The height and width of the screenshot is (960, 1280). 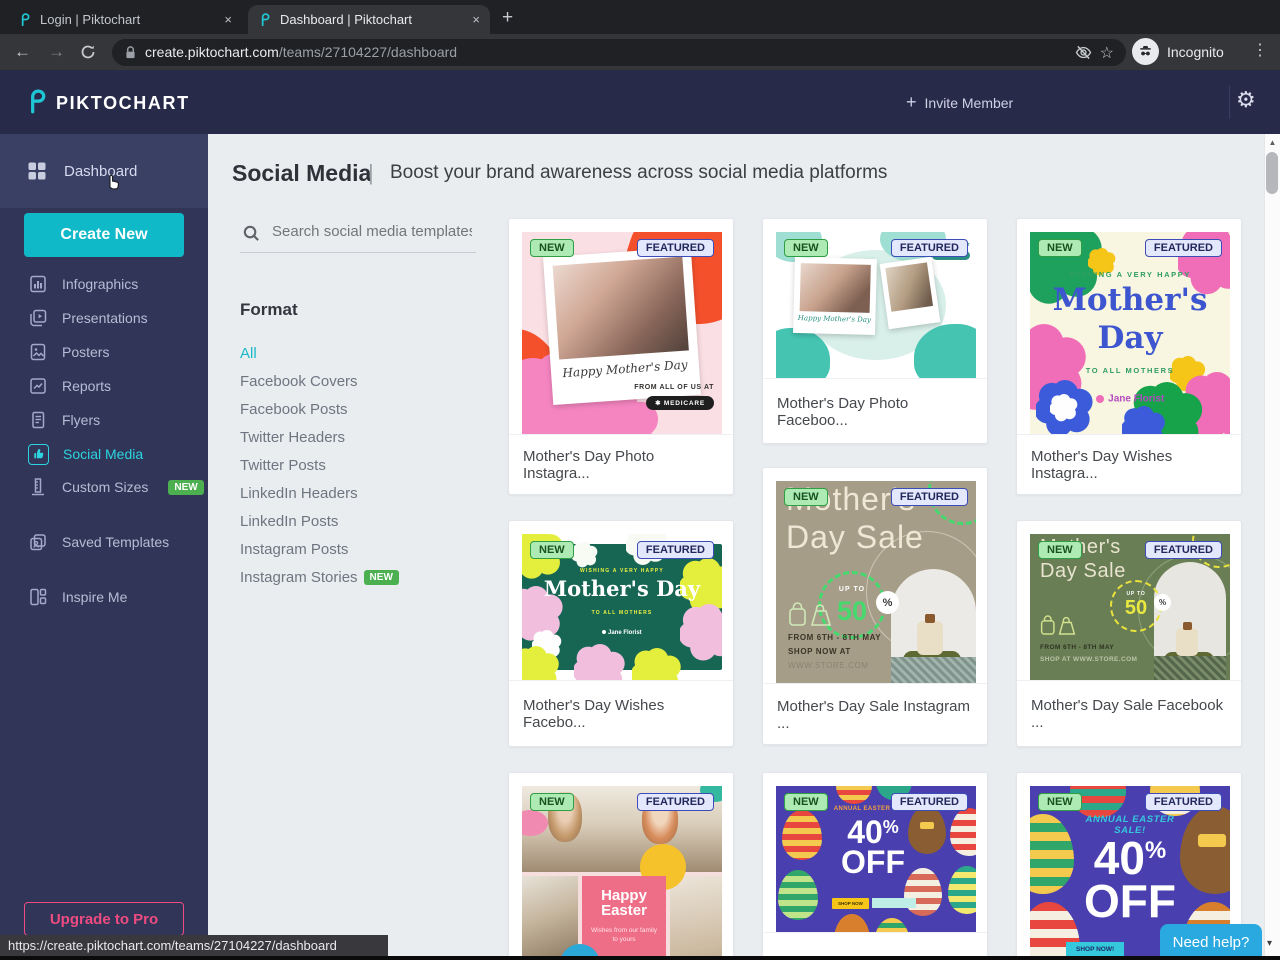 I want to click on sidebar-item-custom-sizes: Custom Sizes NEW, so click(x=104, y=487).